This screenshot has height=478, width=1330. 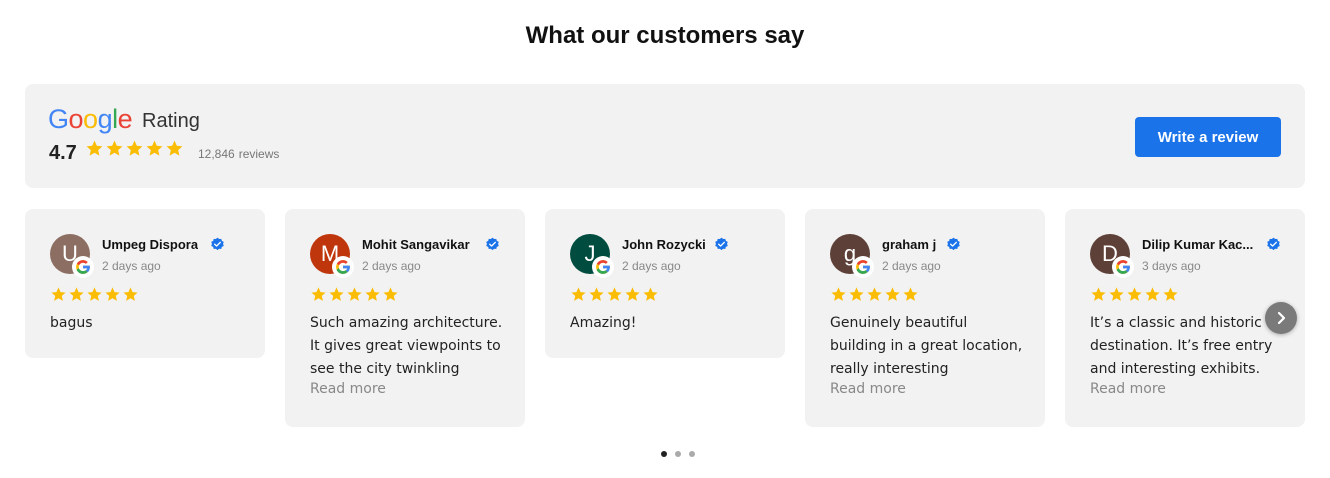 What do you see at coordinates (1208, 137) in the screenshot?
I see `write-review-button: Write a review` at bounding box center [1208, 137].